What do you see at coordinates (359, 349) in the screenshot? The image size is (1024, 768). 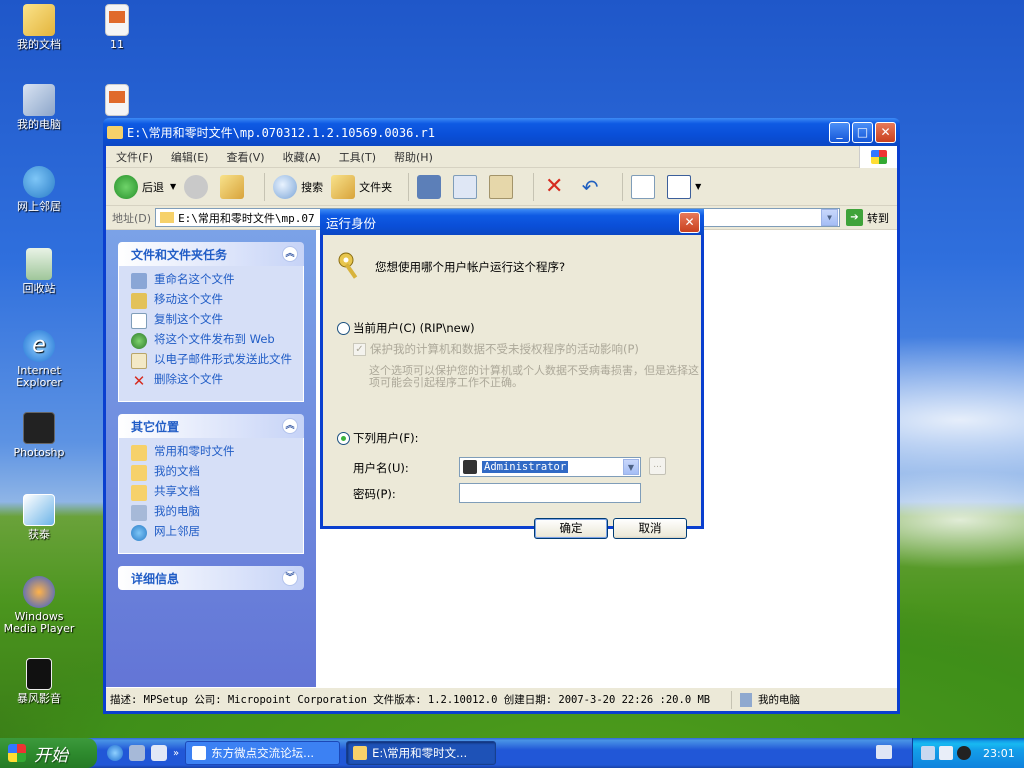 I see `protect-checkbox: ✓` at bounding box center [359, 349].